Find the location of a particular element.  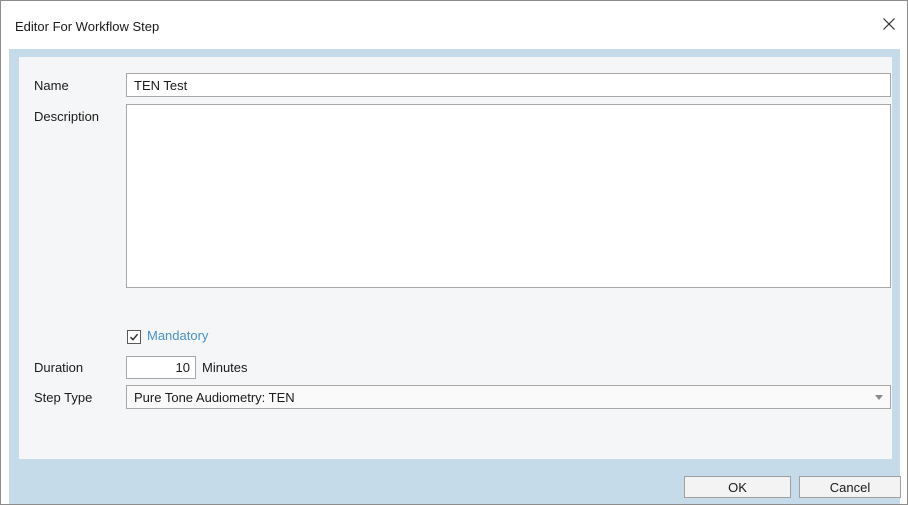

mandatory-label: Mandatory is located at coordinates (177, 335).